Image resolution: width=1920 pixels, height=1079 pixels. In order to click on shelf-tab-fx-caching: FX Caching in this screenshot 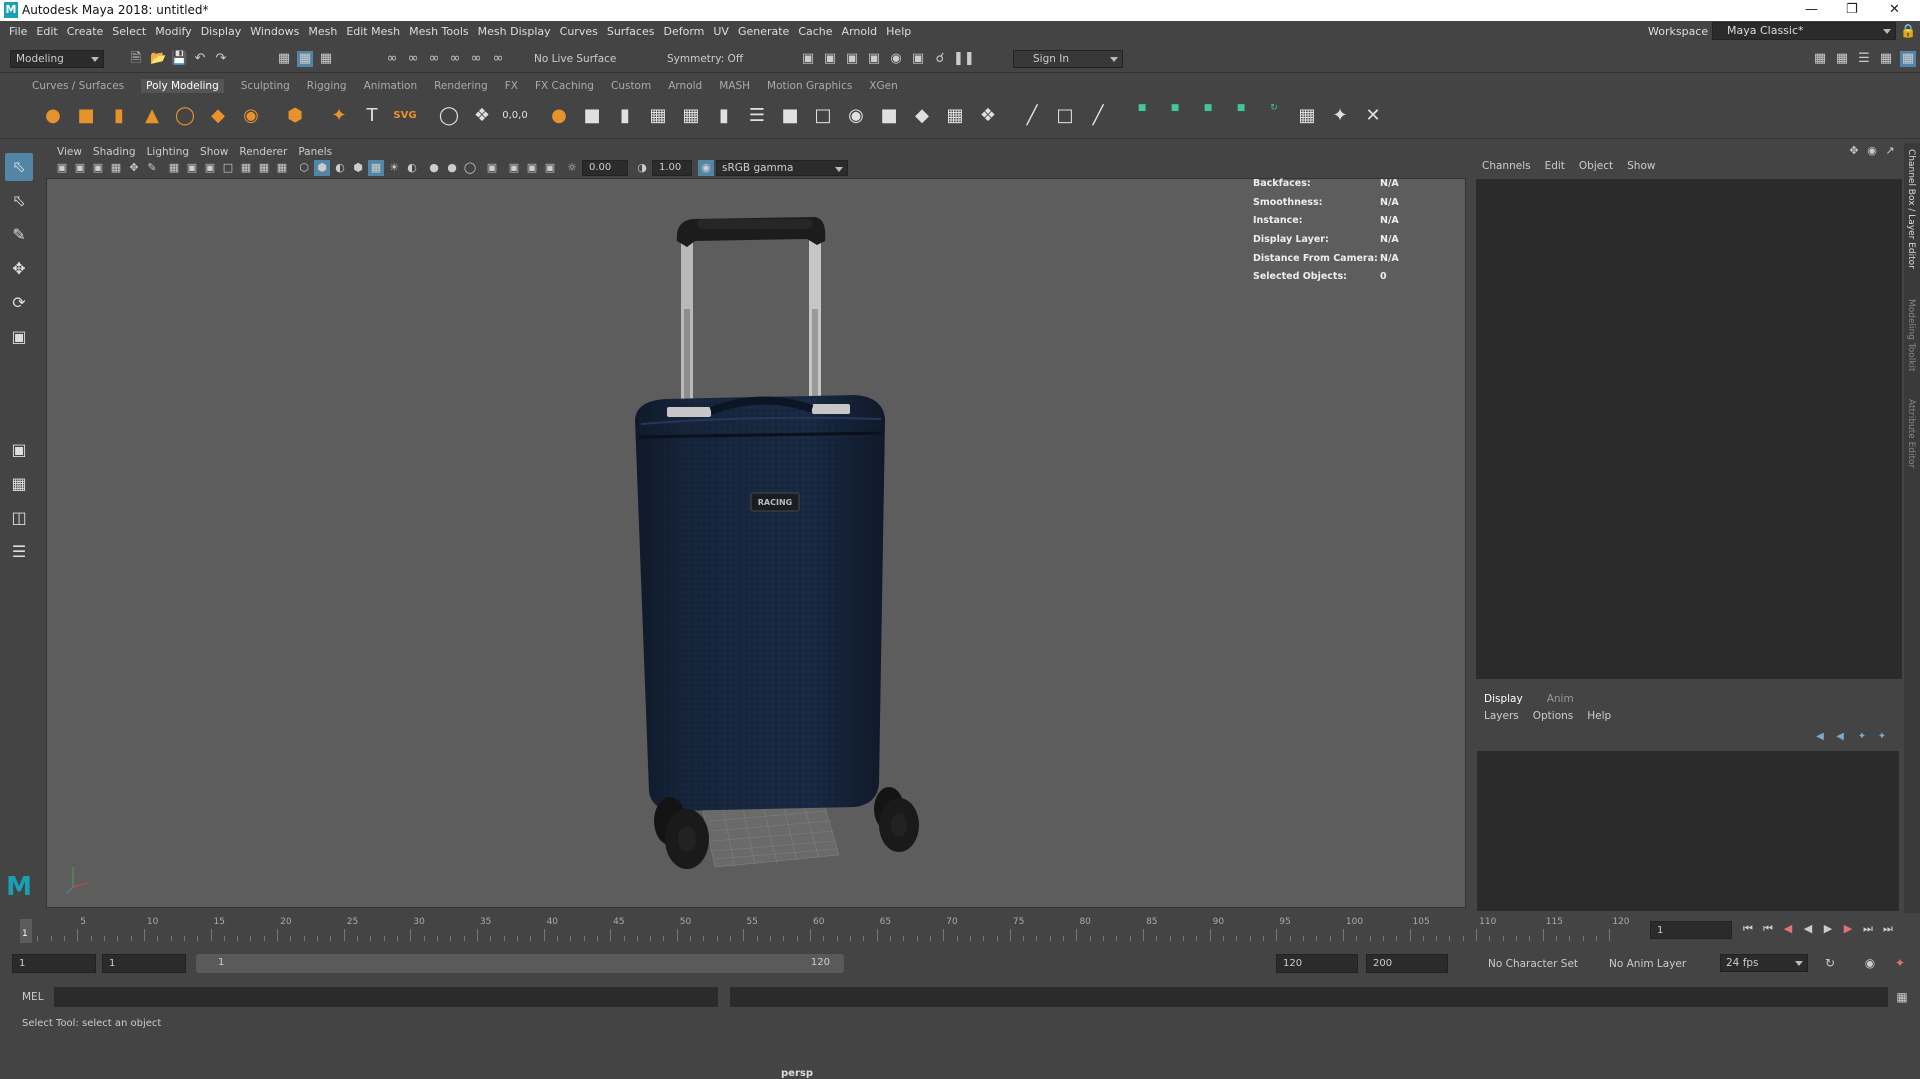, I will do `click(564, 86)`.